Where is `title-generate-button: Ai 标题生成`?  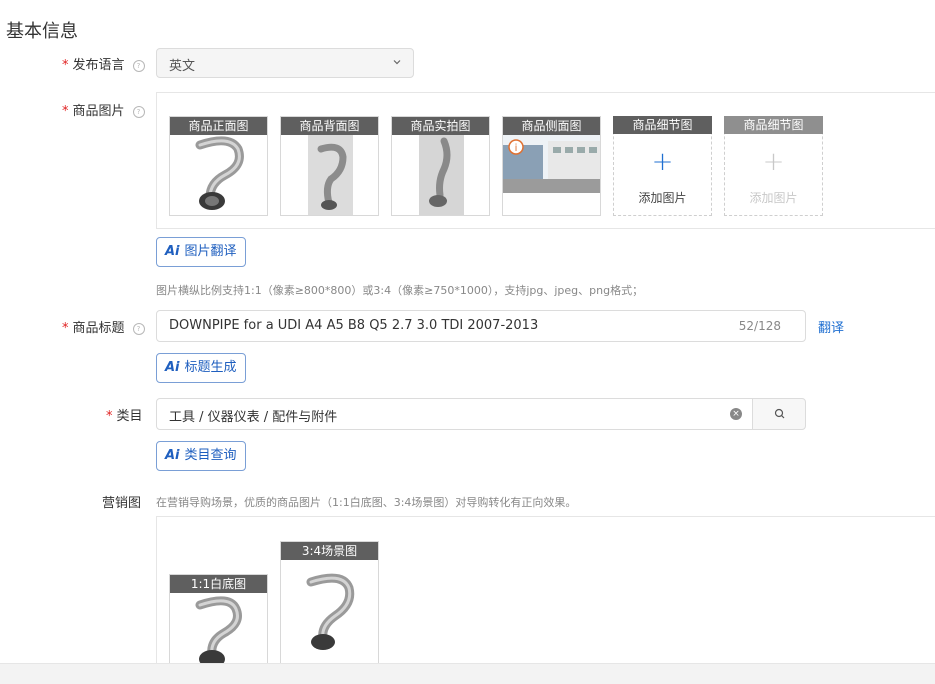 title-generate-button: Ai 标题生成 is located at coordinates (201, 368).